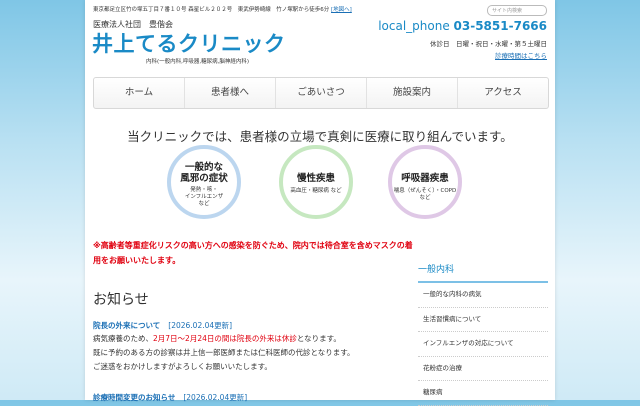 The height and width of the screenshot is (406, 640). Describe the element at coordinates (320, 136) in the screenshot. I see `slogan: 当クリニックでは、患者様の立場で真剣に医療に取り組んでいます。` at that location.